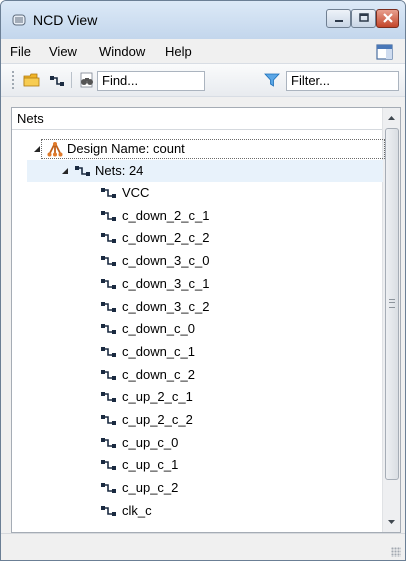 The image size is (406, 561). Describe the element at coordinates (150, 464) in the screenshot. I see `net-label: c_up_c_1` at that location.